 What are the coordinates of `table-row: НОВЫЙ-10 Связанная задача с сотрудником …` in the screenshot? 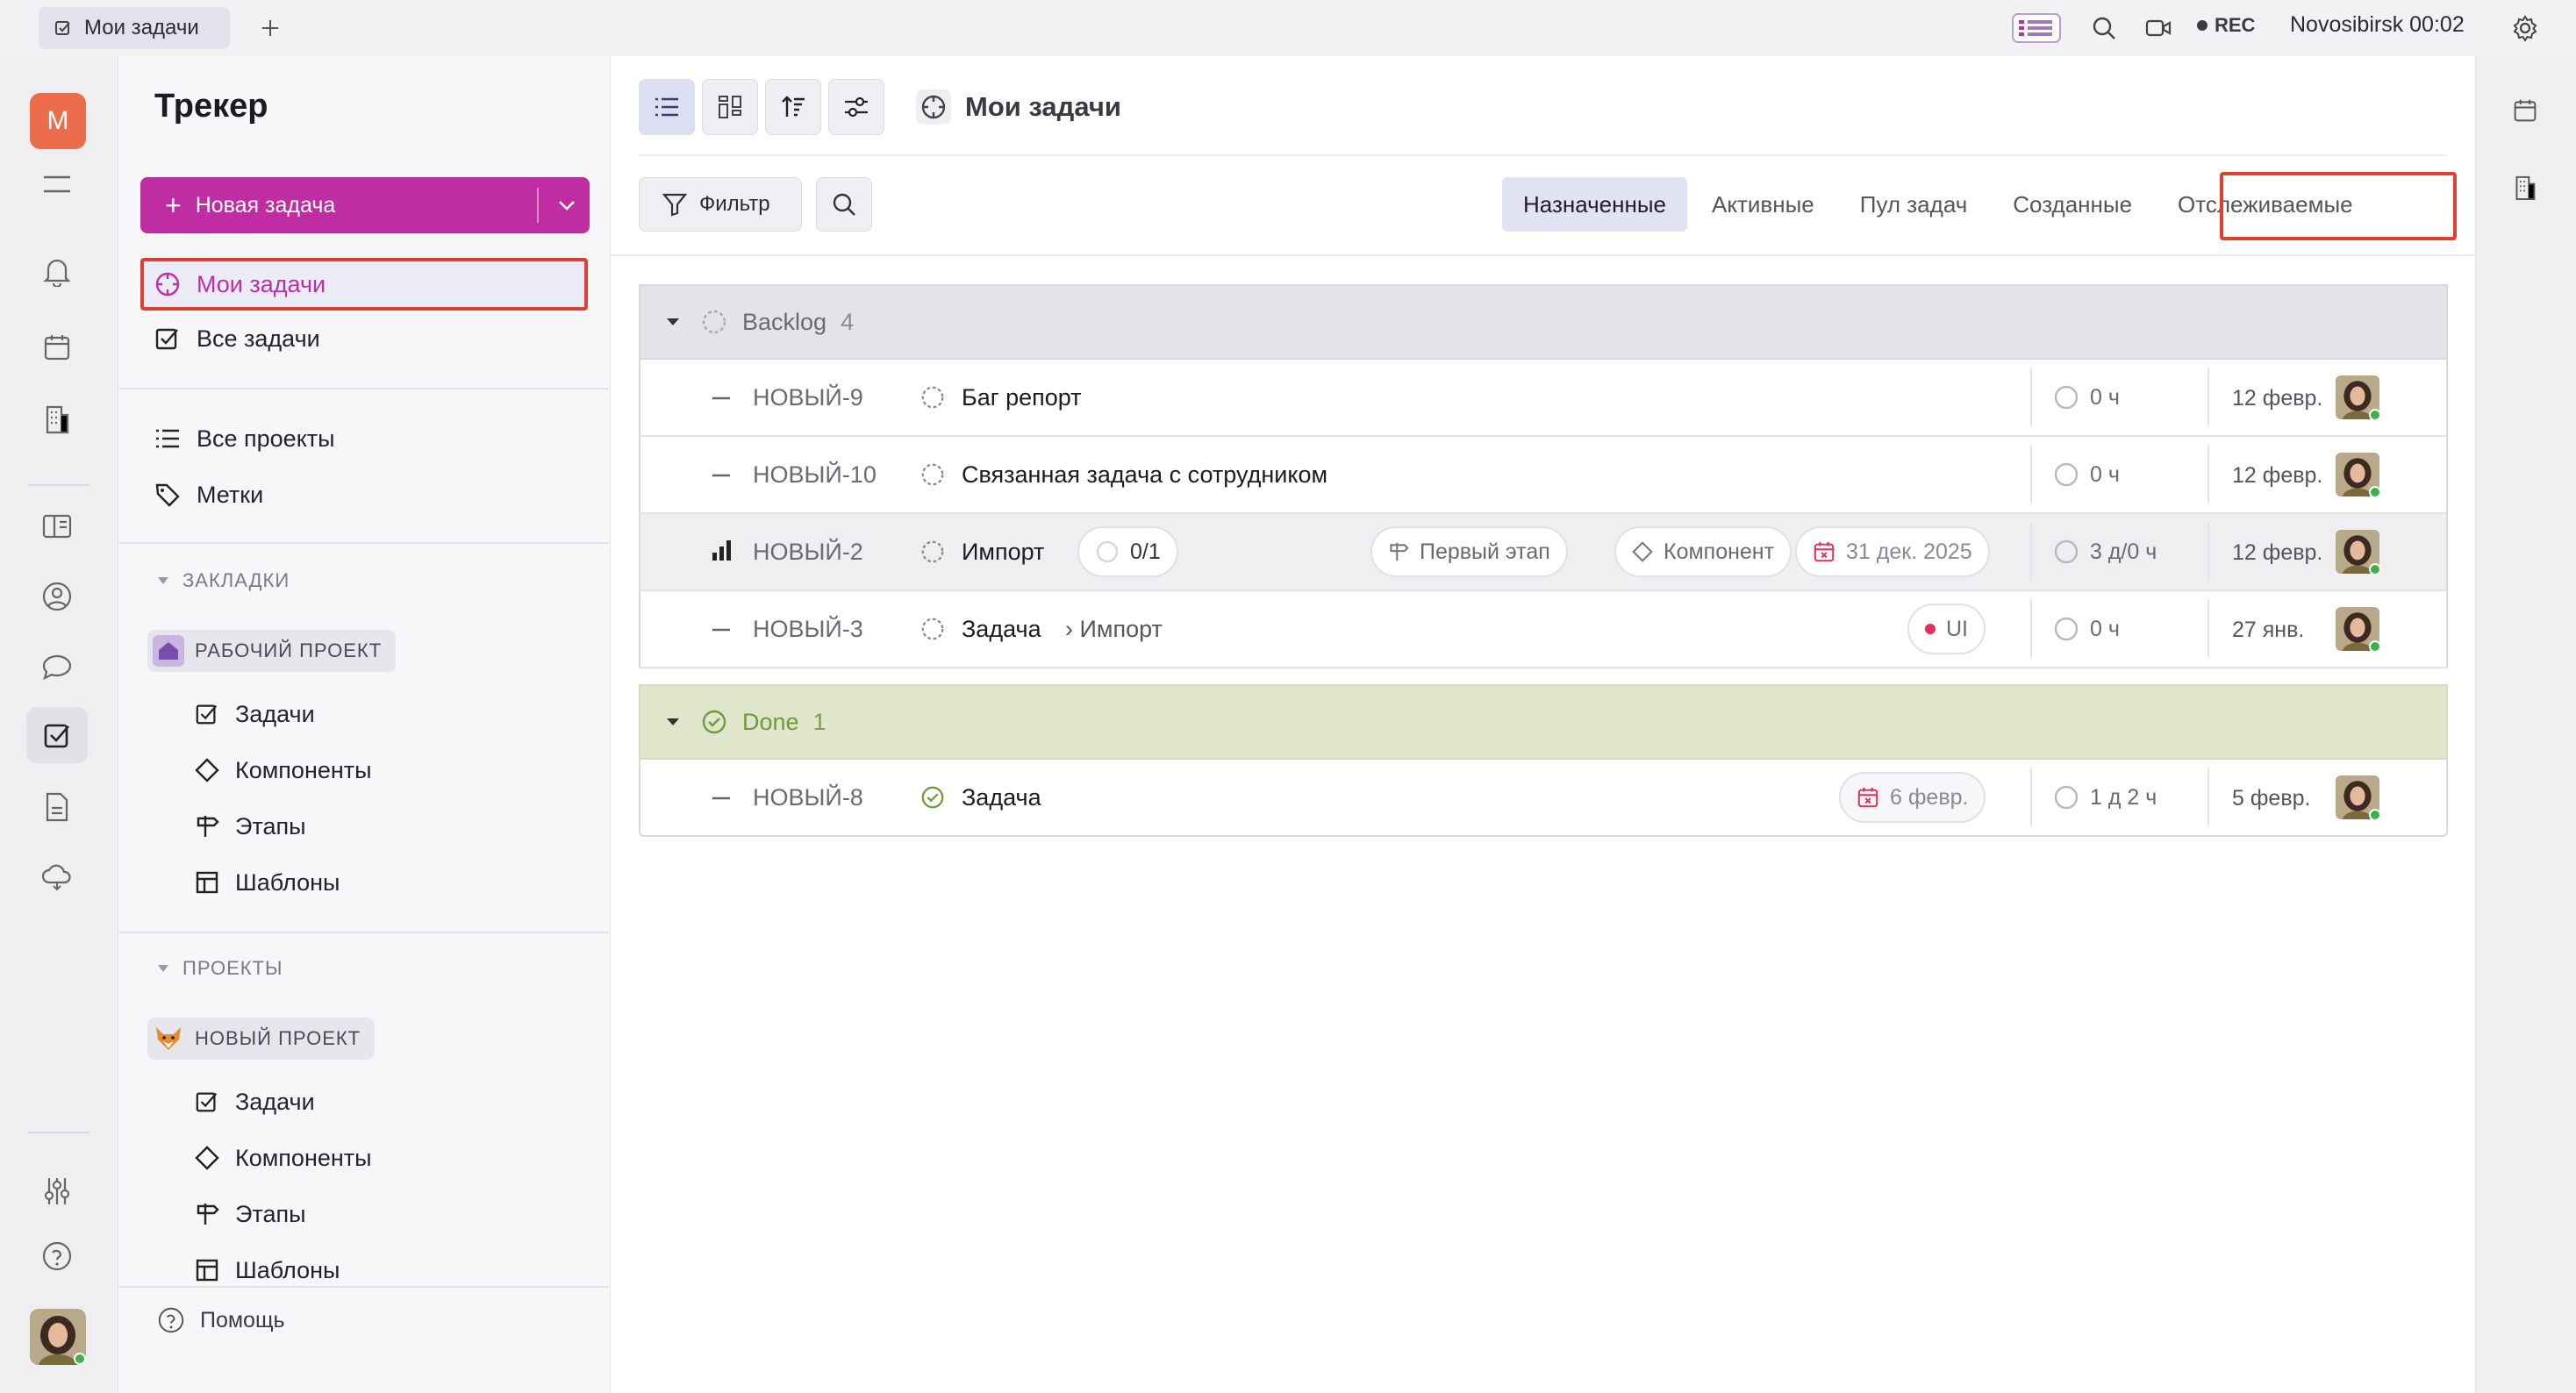 It's located at (1543, 475).